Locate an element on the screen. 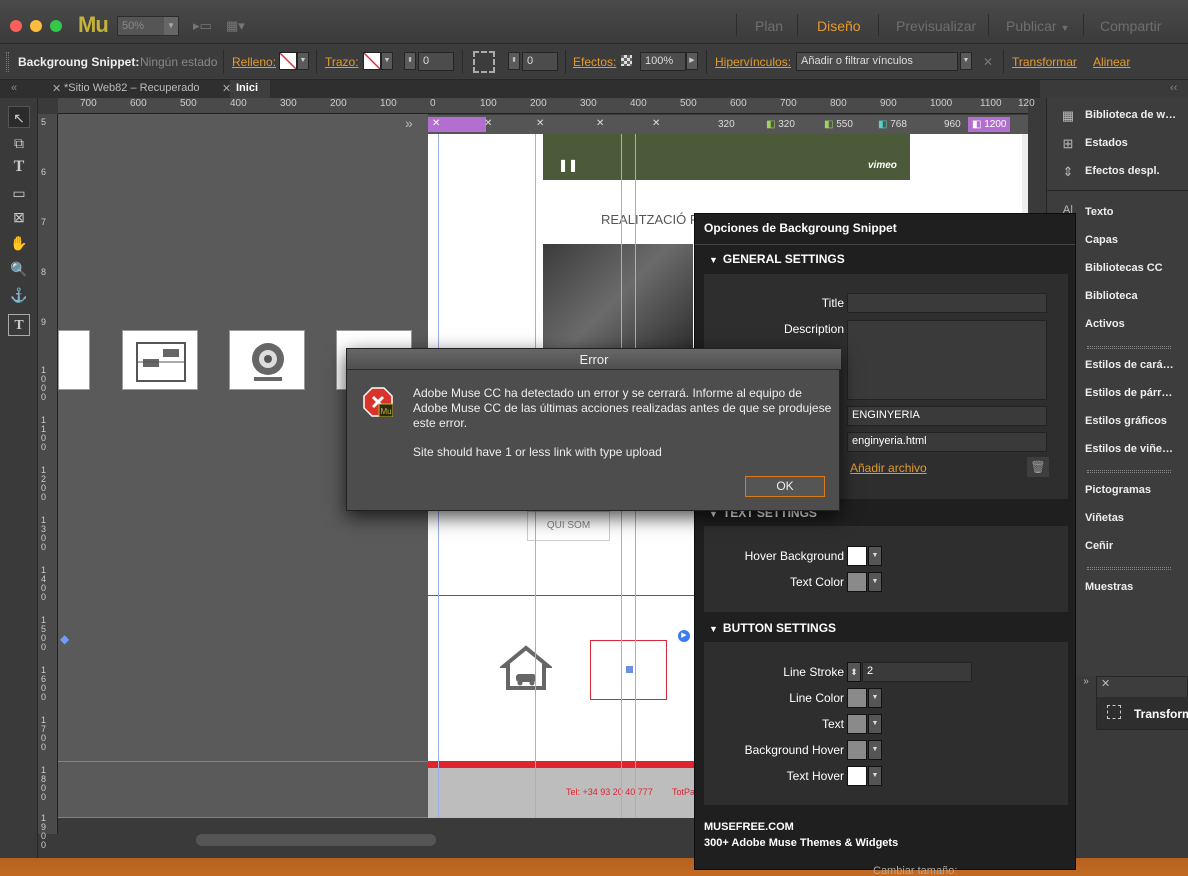 The height and width of the screenshot is (876, 1188). corner-radius-icon is located at coordinates (484, 62).